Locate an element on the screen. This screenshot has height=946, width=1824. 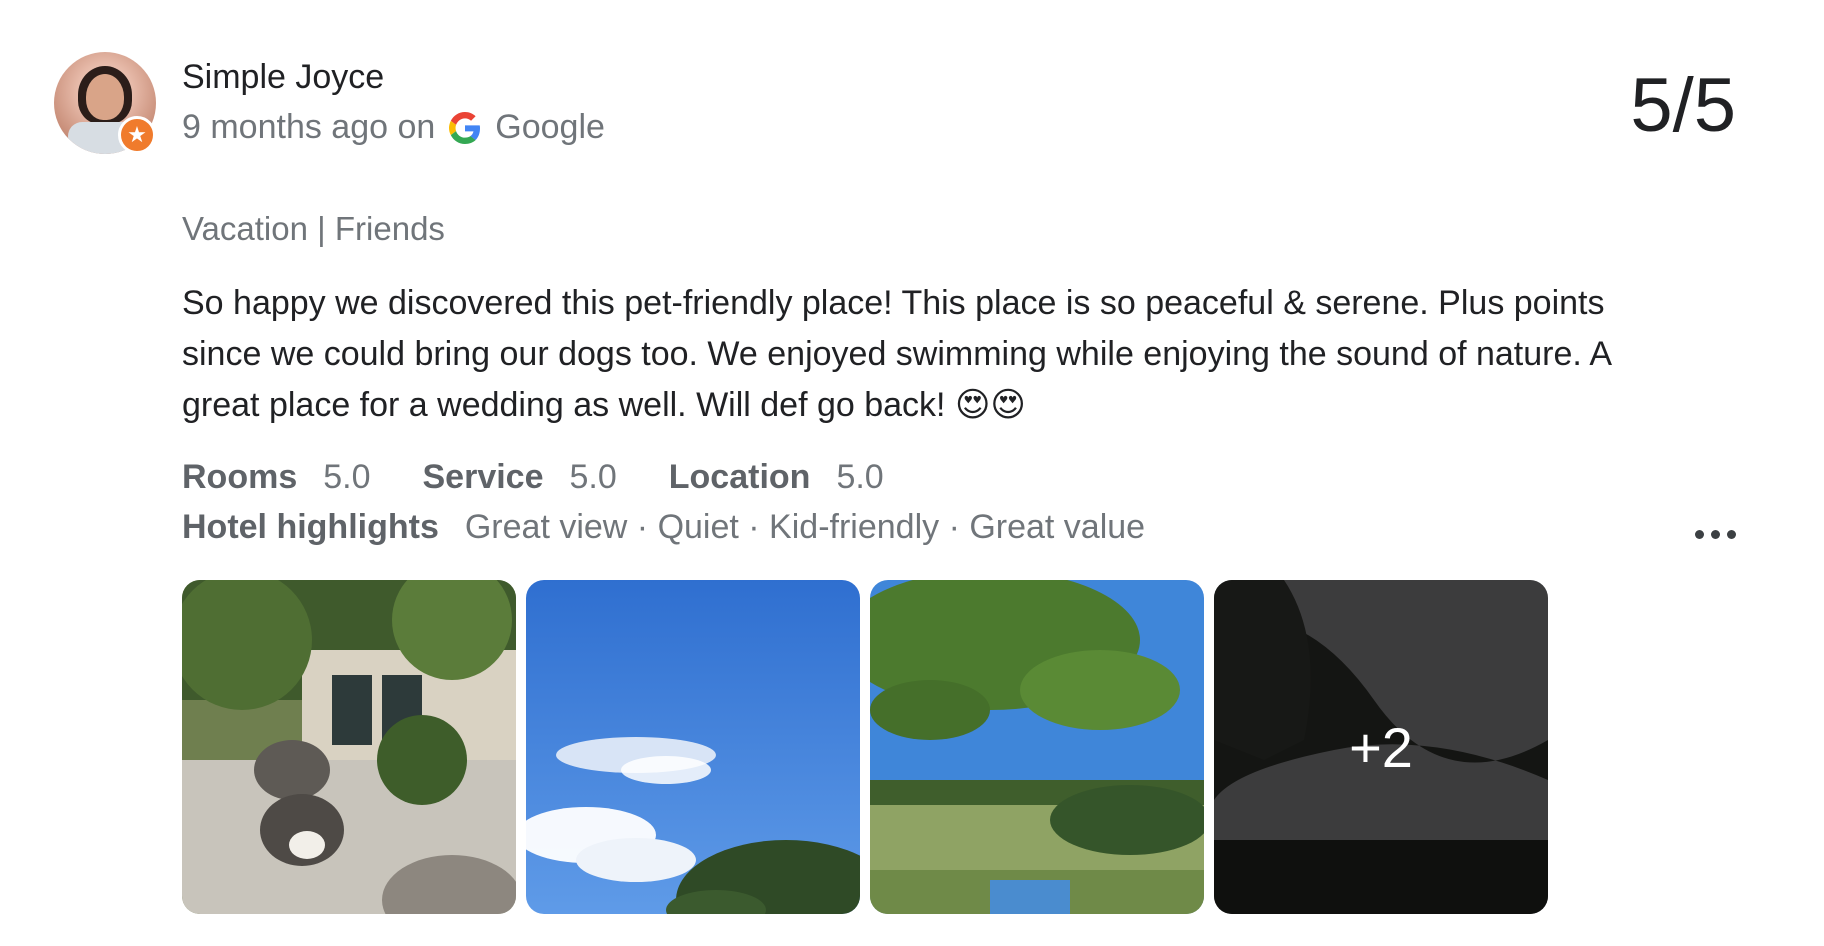
author-name: Simple Joyce is located at coordinates (283, 77).